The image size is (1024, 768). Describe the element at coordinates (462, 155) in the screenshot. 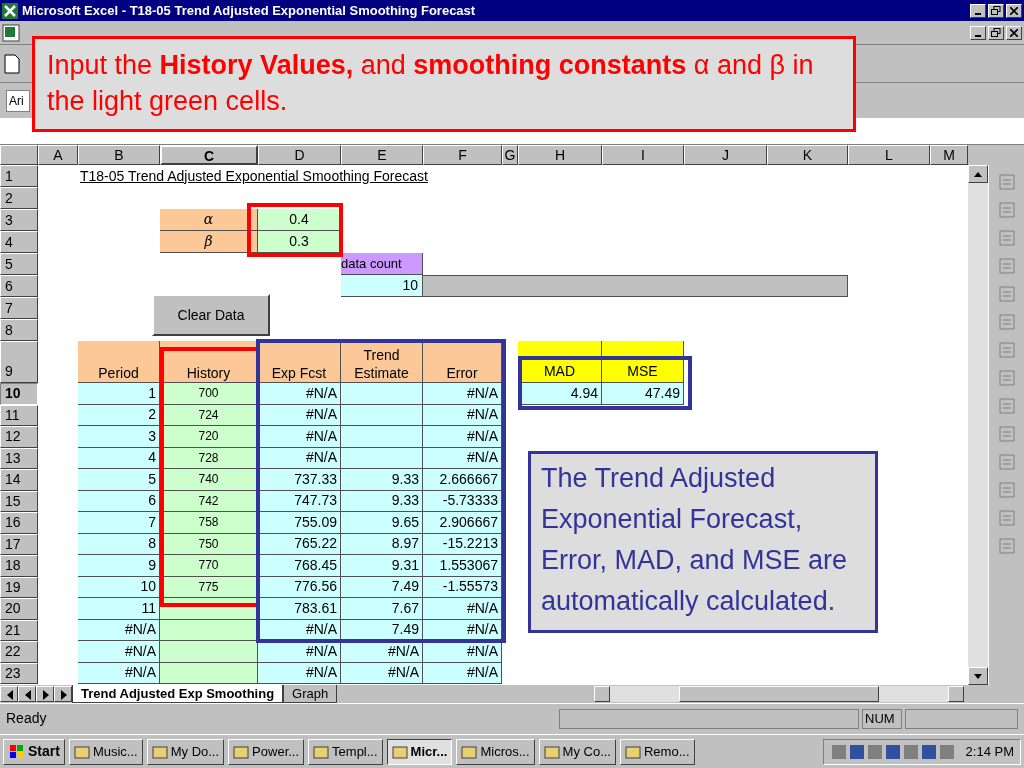

I see `column-header: F` at that location.